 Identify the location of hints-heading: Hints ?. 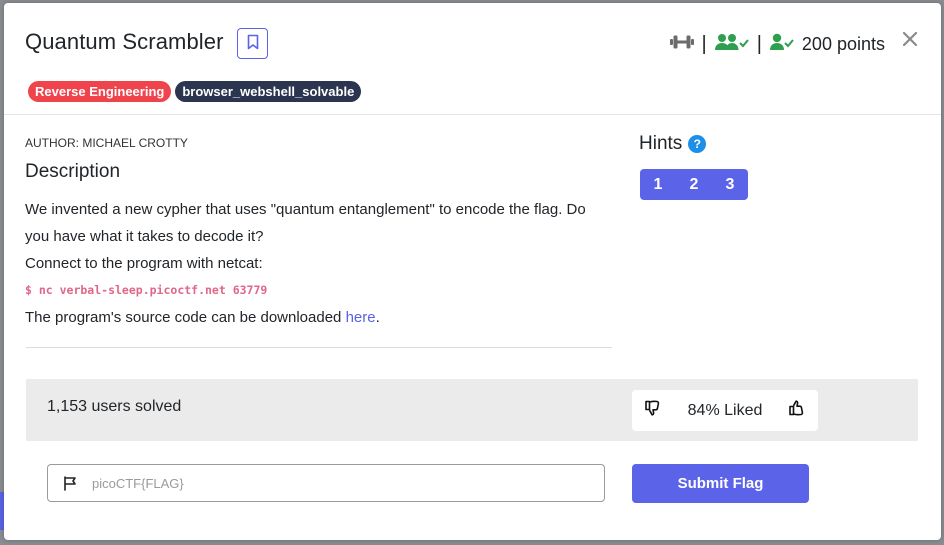
(673, 144).